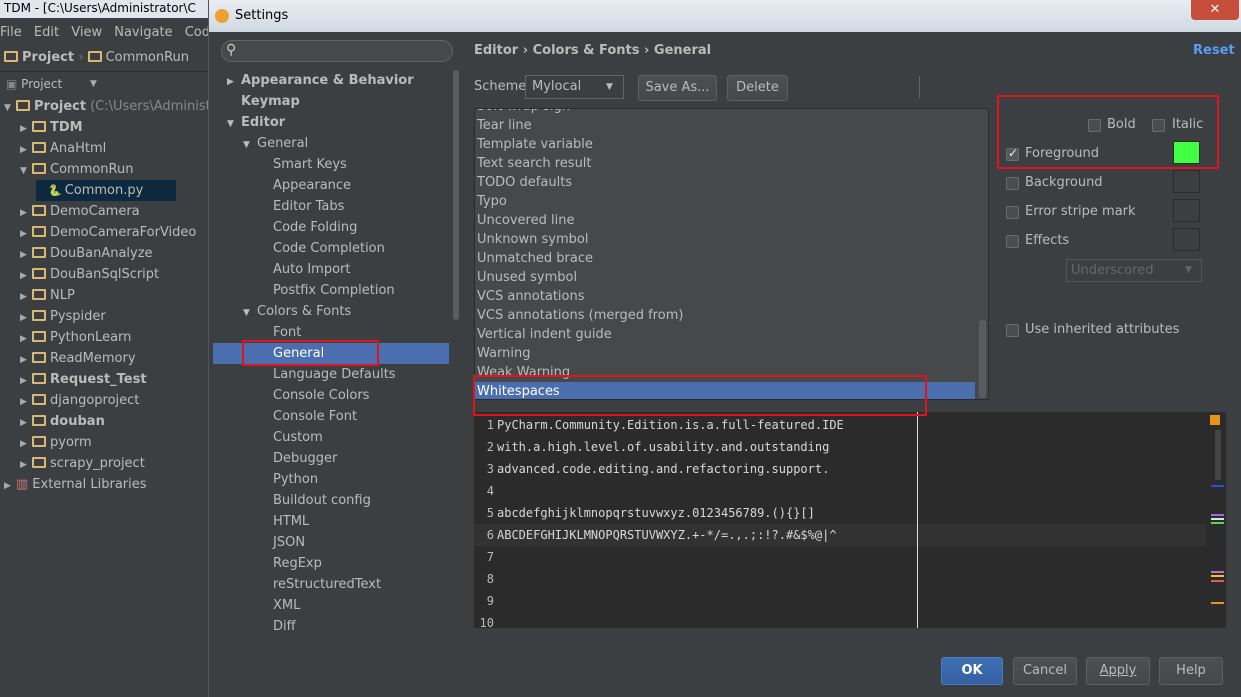  I want to click on reset-link: Reset, so click(1214, 50).